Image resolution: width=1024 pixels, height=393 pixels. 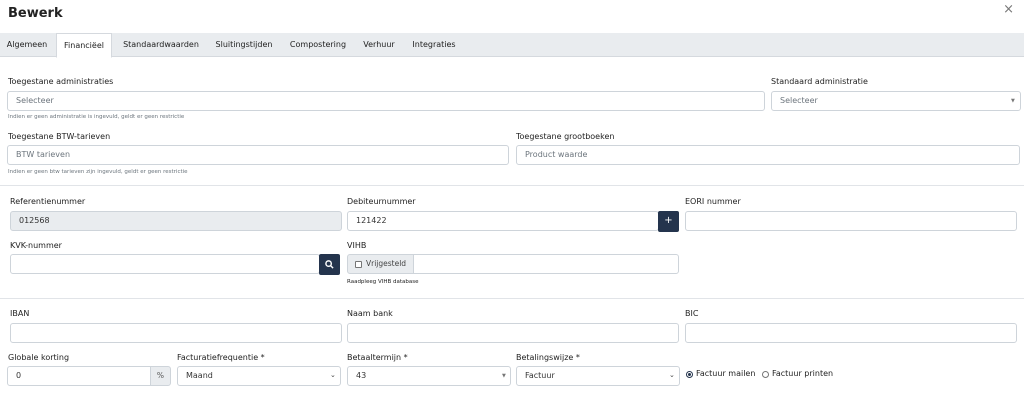 I want to click on search-button, so click(x=329, y=264).